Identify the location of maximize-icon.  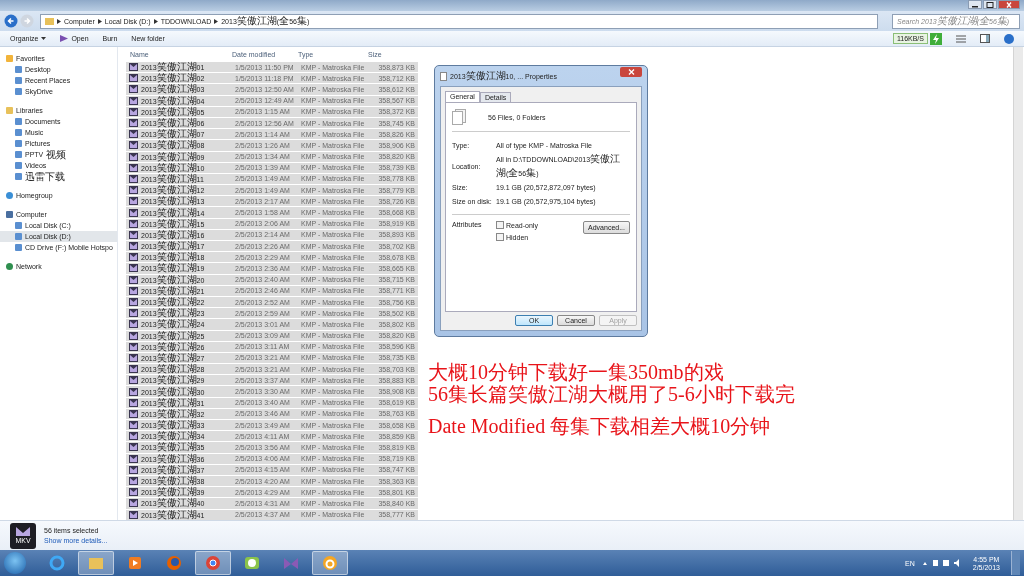
(990, 4).